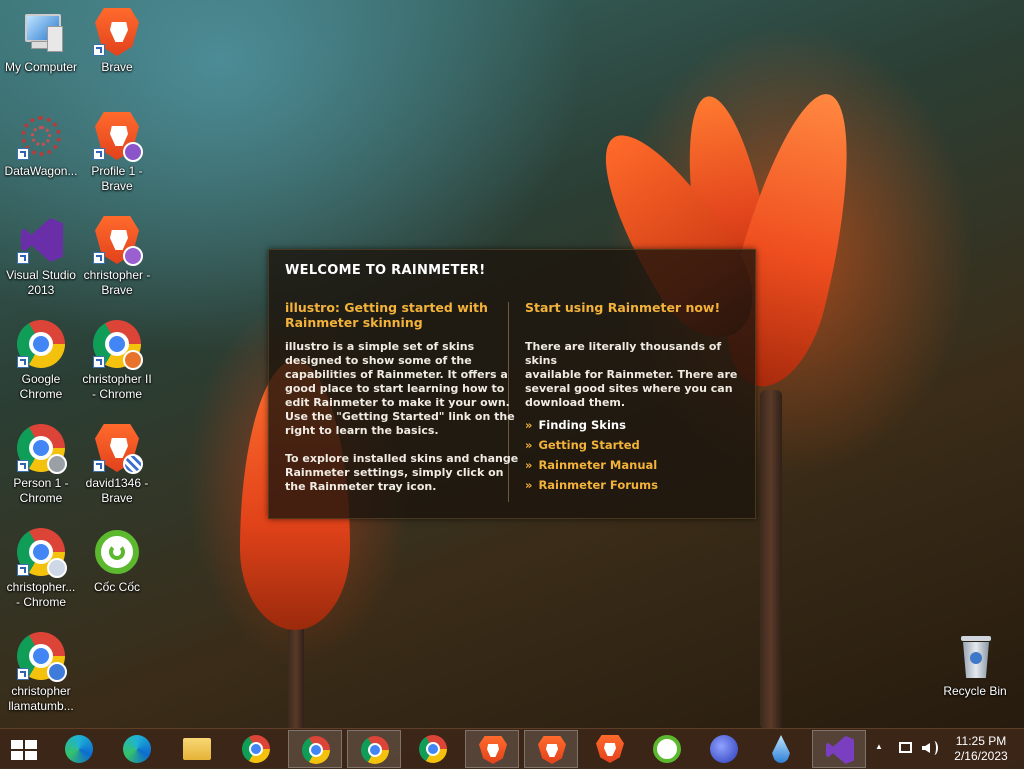  What do you see at coordinates (575, 425) in the screenshot?
I see `link-finding-skins: » Finding Skins` at bounding box center [575, 425].